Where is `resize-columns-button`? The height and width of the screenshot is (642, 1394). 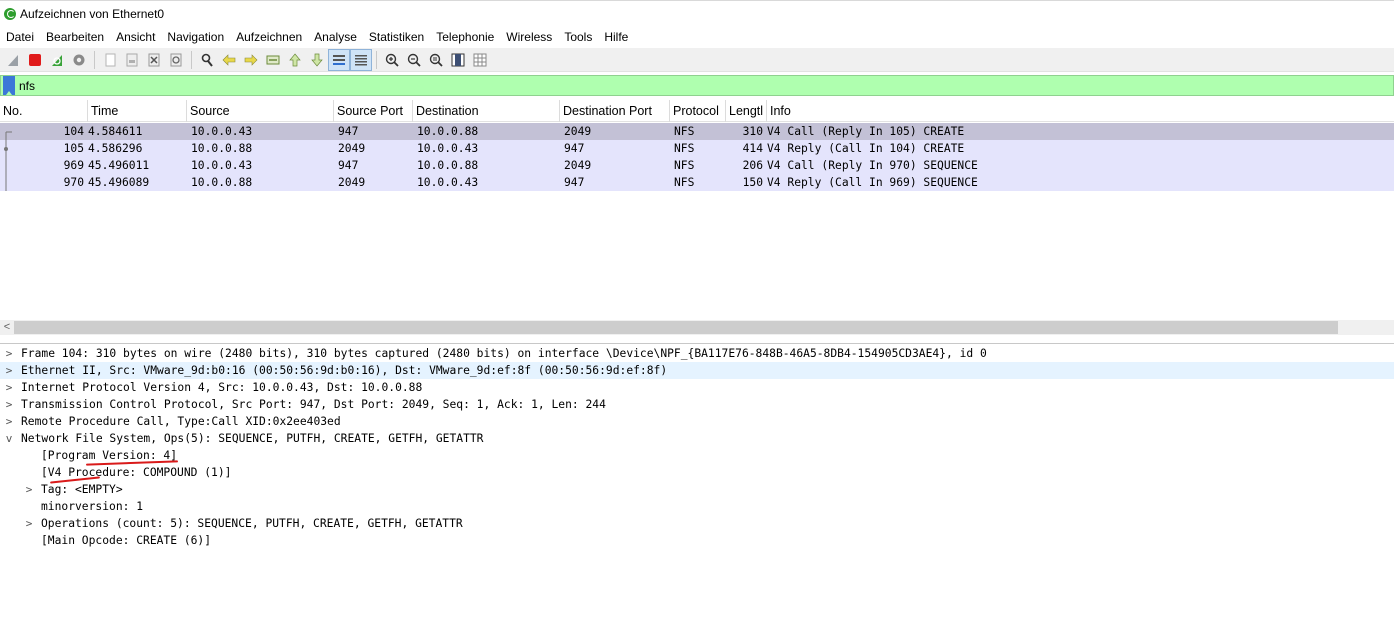 resize-columns-button is located at coordinates (458, 60).